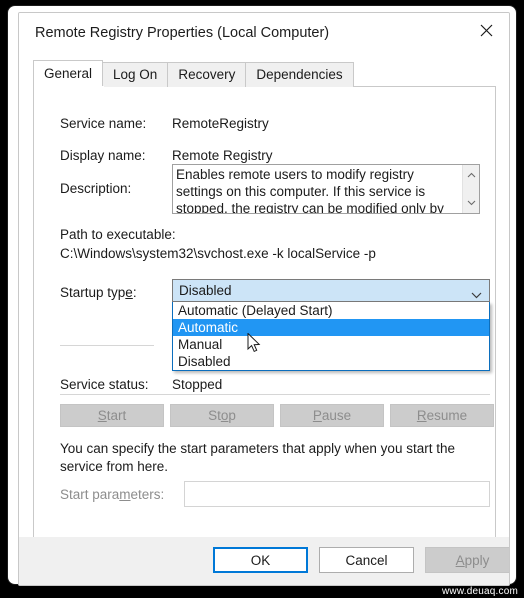 This screenshot has width=524, height=598. I want to click on tab-log-on: Log On, so click(135, 74).